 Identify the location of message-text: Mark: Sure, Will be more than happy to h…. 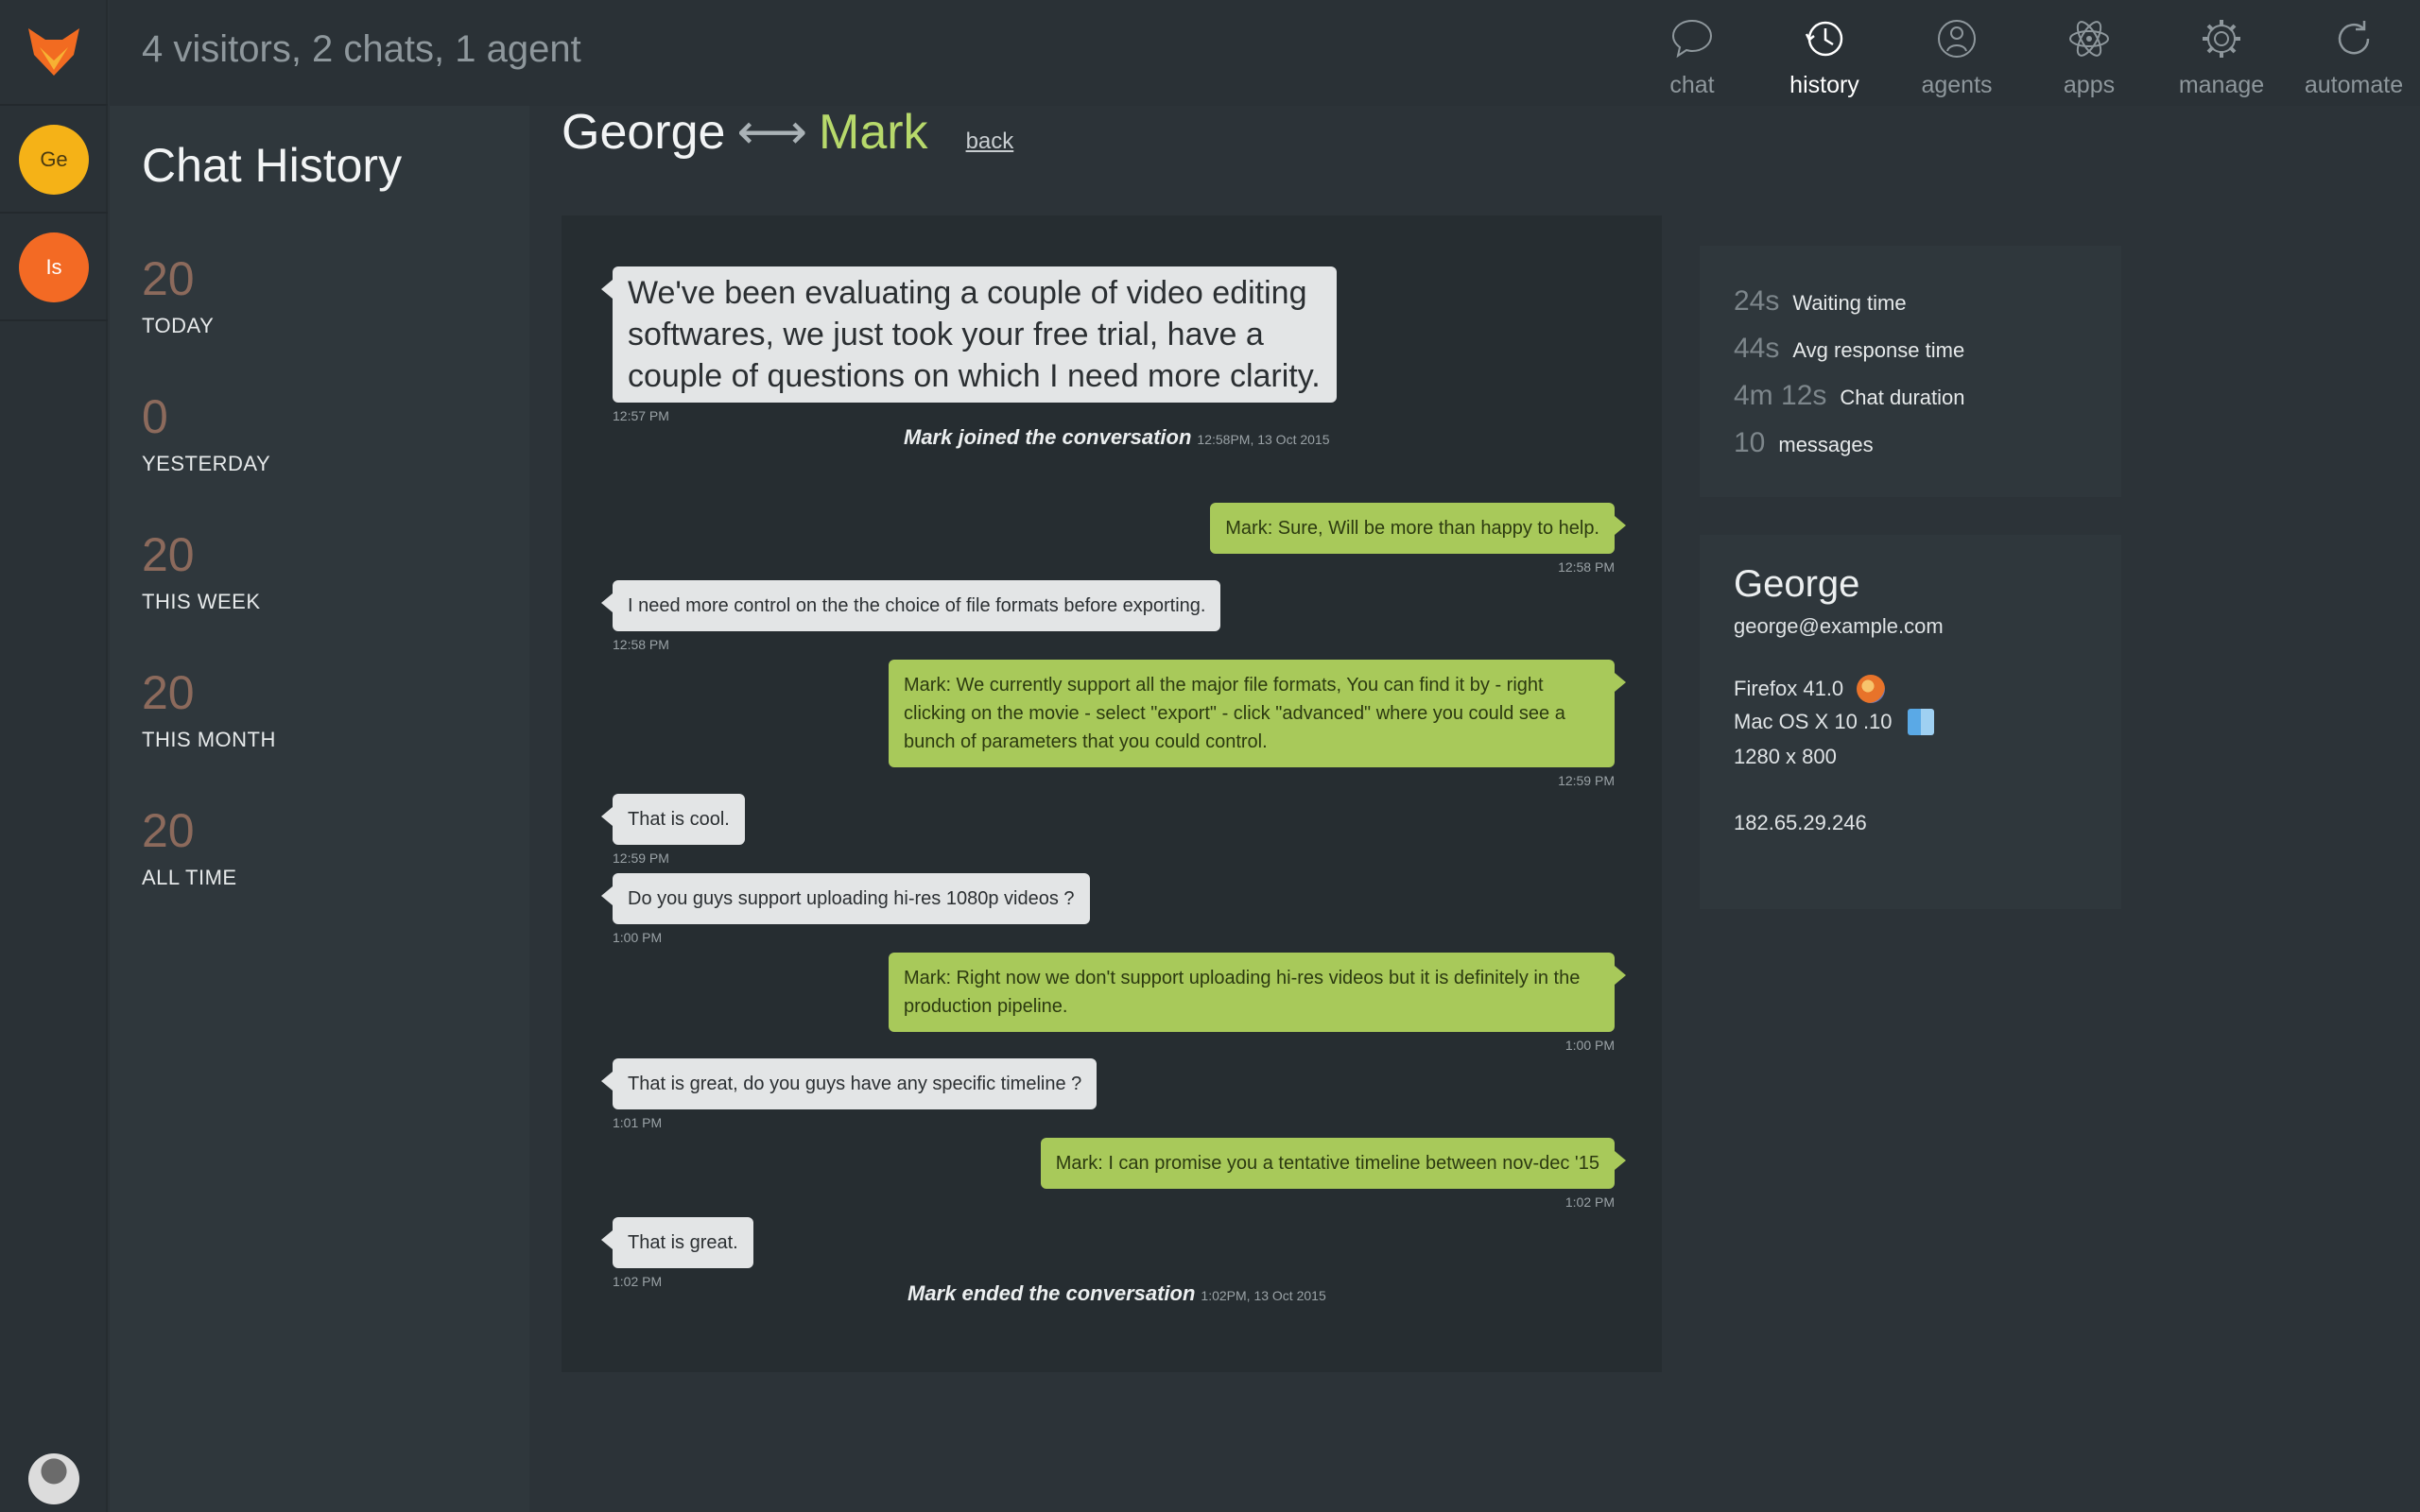
(1418, 528).